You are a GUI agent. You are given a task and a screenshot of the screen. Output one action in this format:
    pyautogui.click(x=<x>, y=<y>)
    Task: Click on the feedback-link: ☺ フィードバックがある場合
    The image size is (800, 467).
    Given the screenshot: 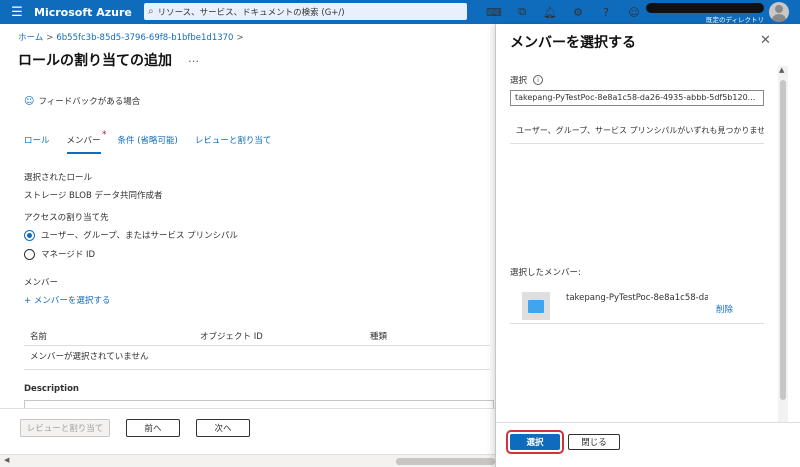 What is the action you would take?
    pyautogui.click(x=82, y=101)
    